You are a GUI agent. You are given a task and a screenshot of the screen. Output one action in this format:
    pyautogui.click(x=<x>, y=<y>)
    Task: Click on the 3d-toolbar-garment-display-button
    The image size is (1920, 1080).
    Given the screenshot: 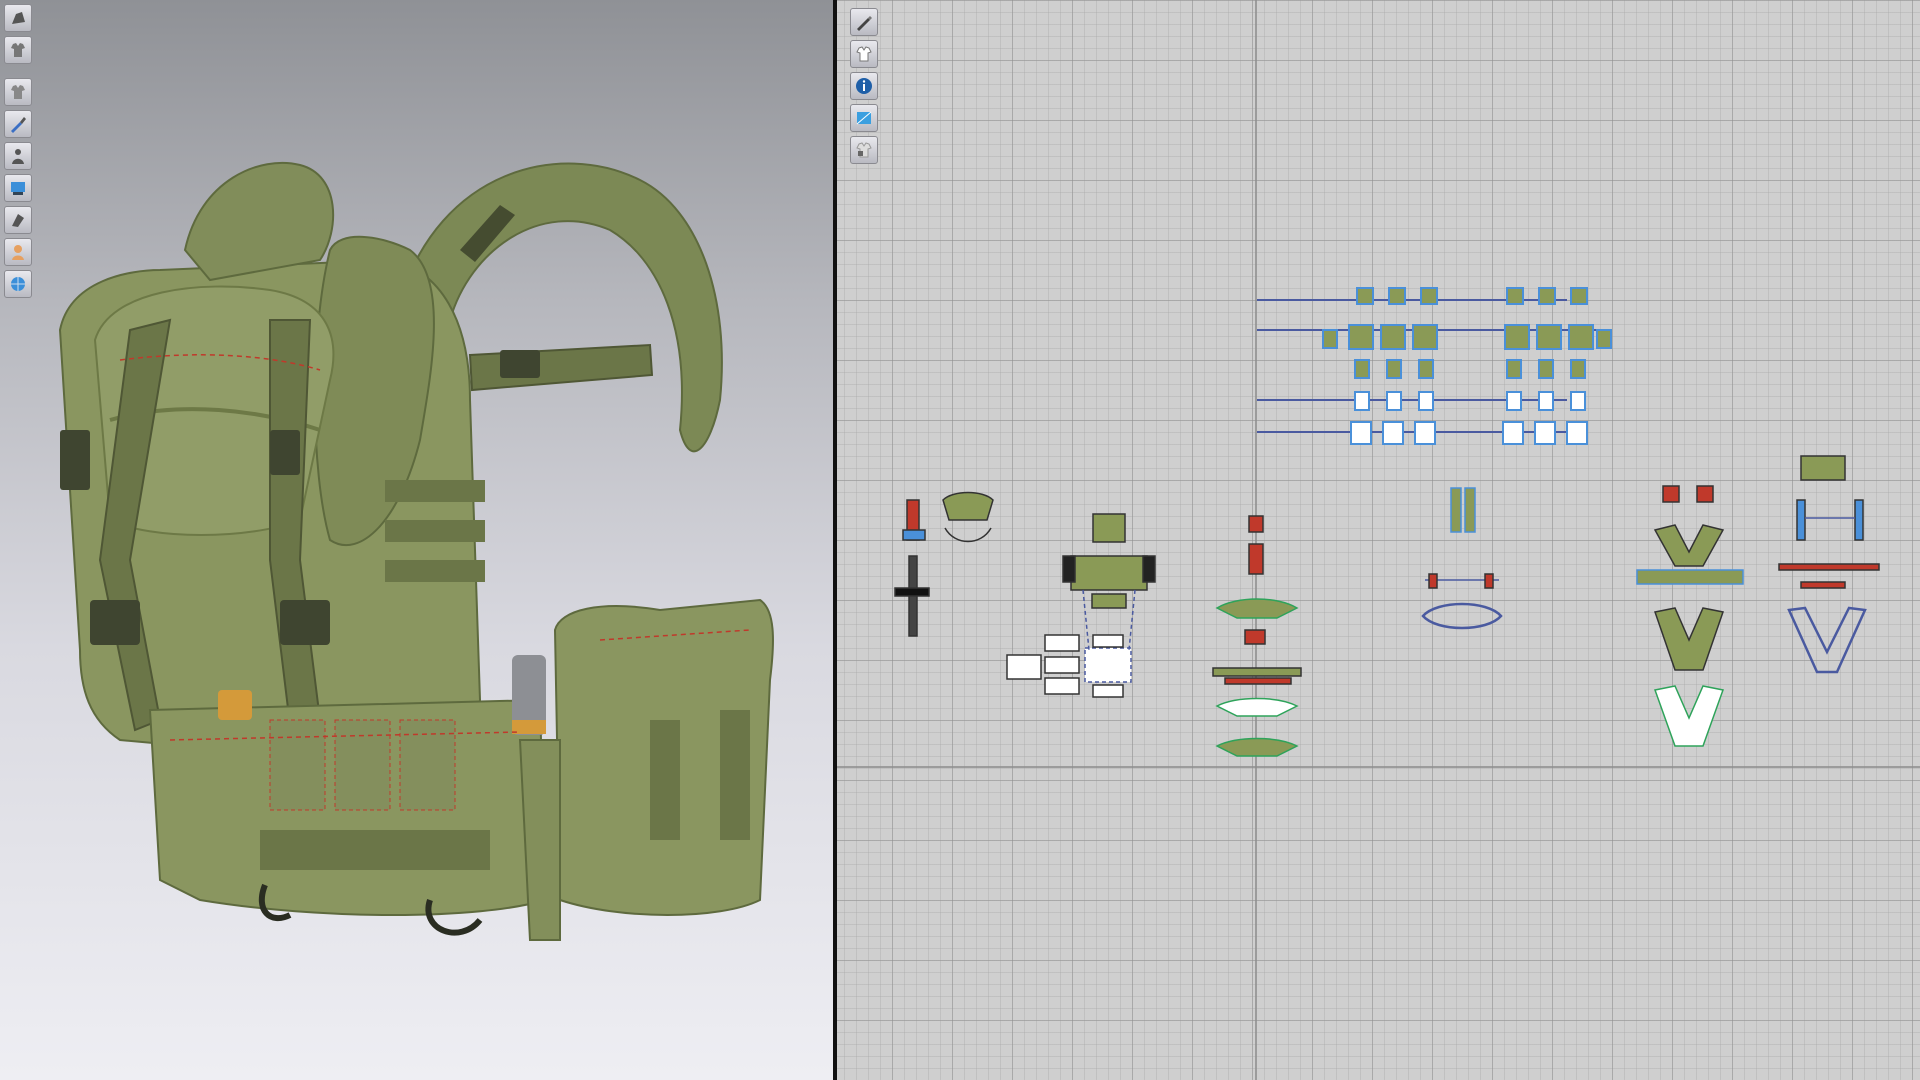 What is the action you would take?
    pyautogui.click(x=18, y=50)
    